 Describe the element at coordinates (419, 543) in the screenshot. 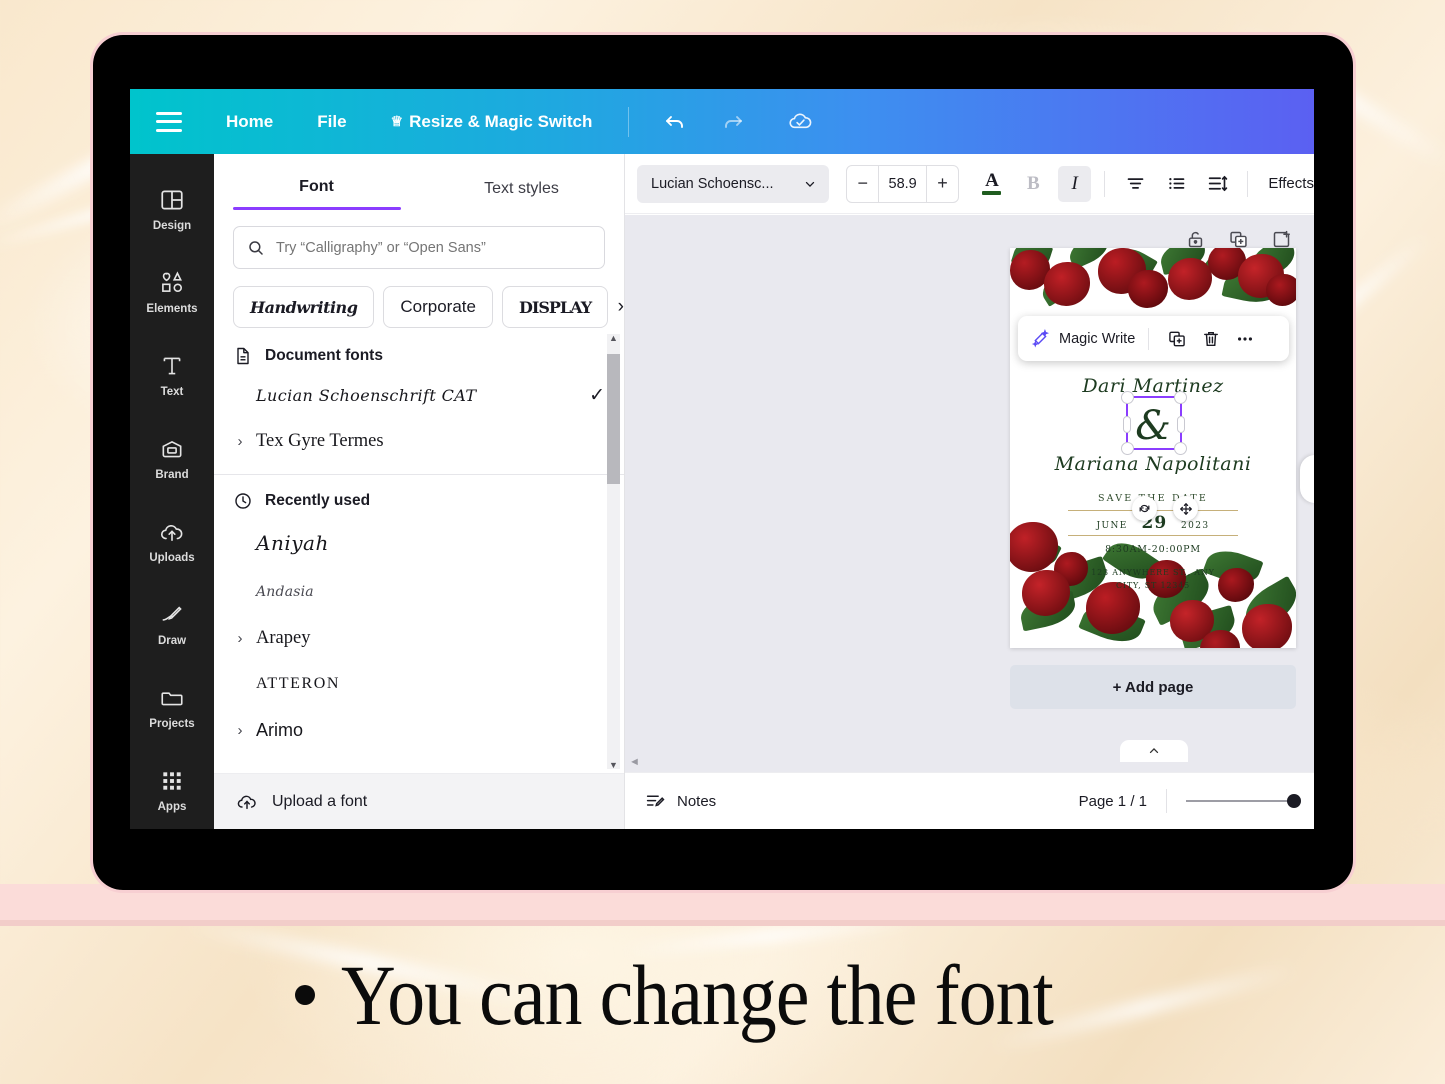

I see `font-row-aniyah: Aniyah` at that location.